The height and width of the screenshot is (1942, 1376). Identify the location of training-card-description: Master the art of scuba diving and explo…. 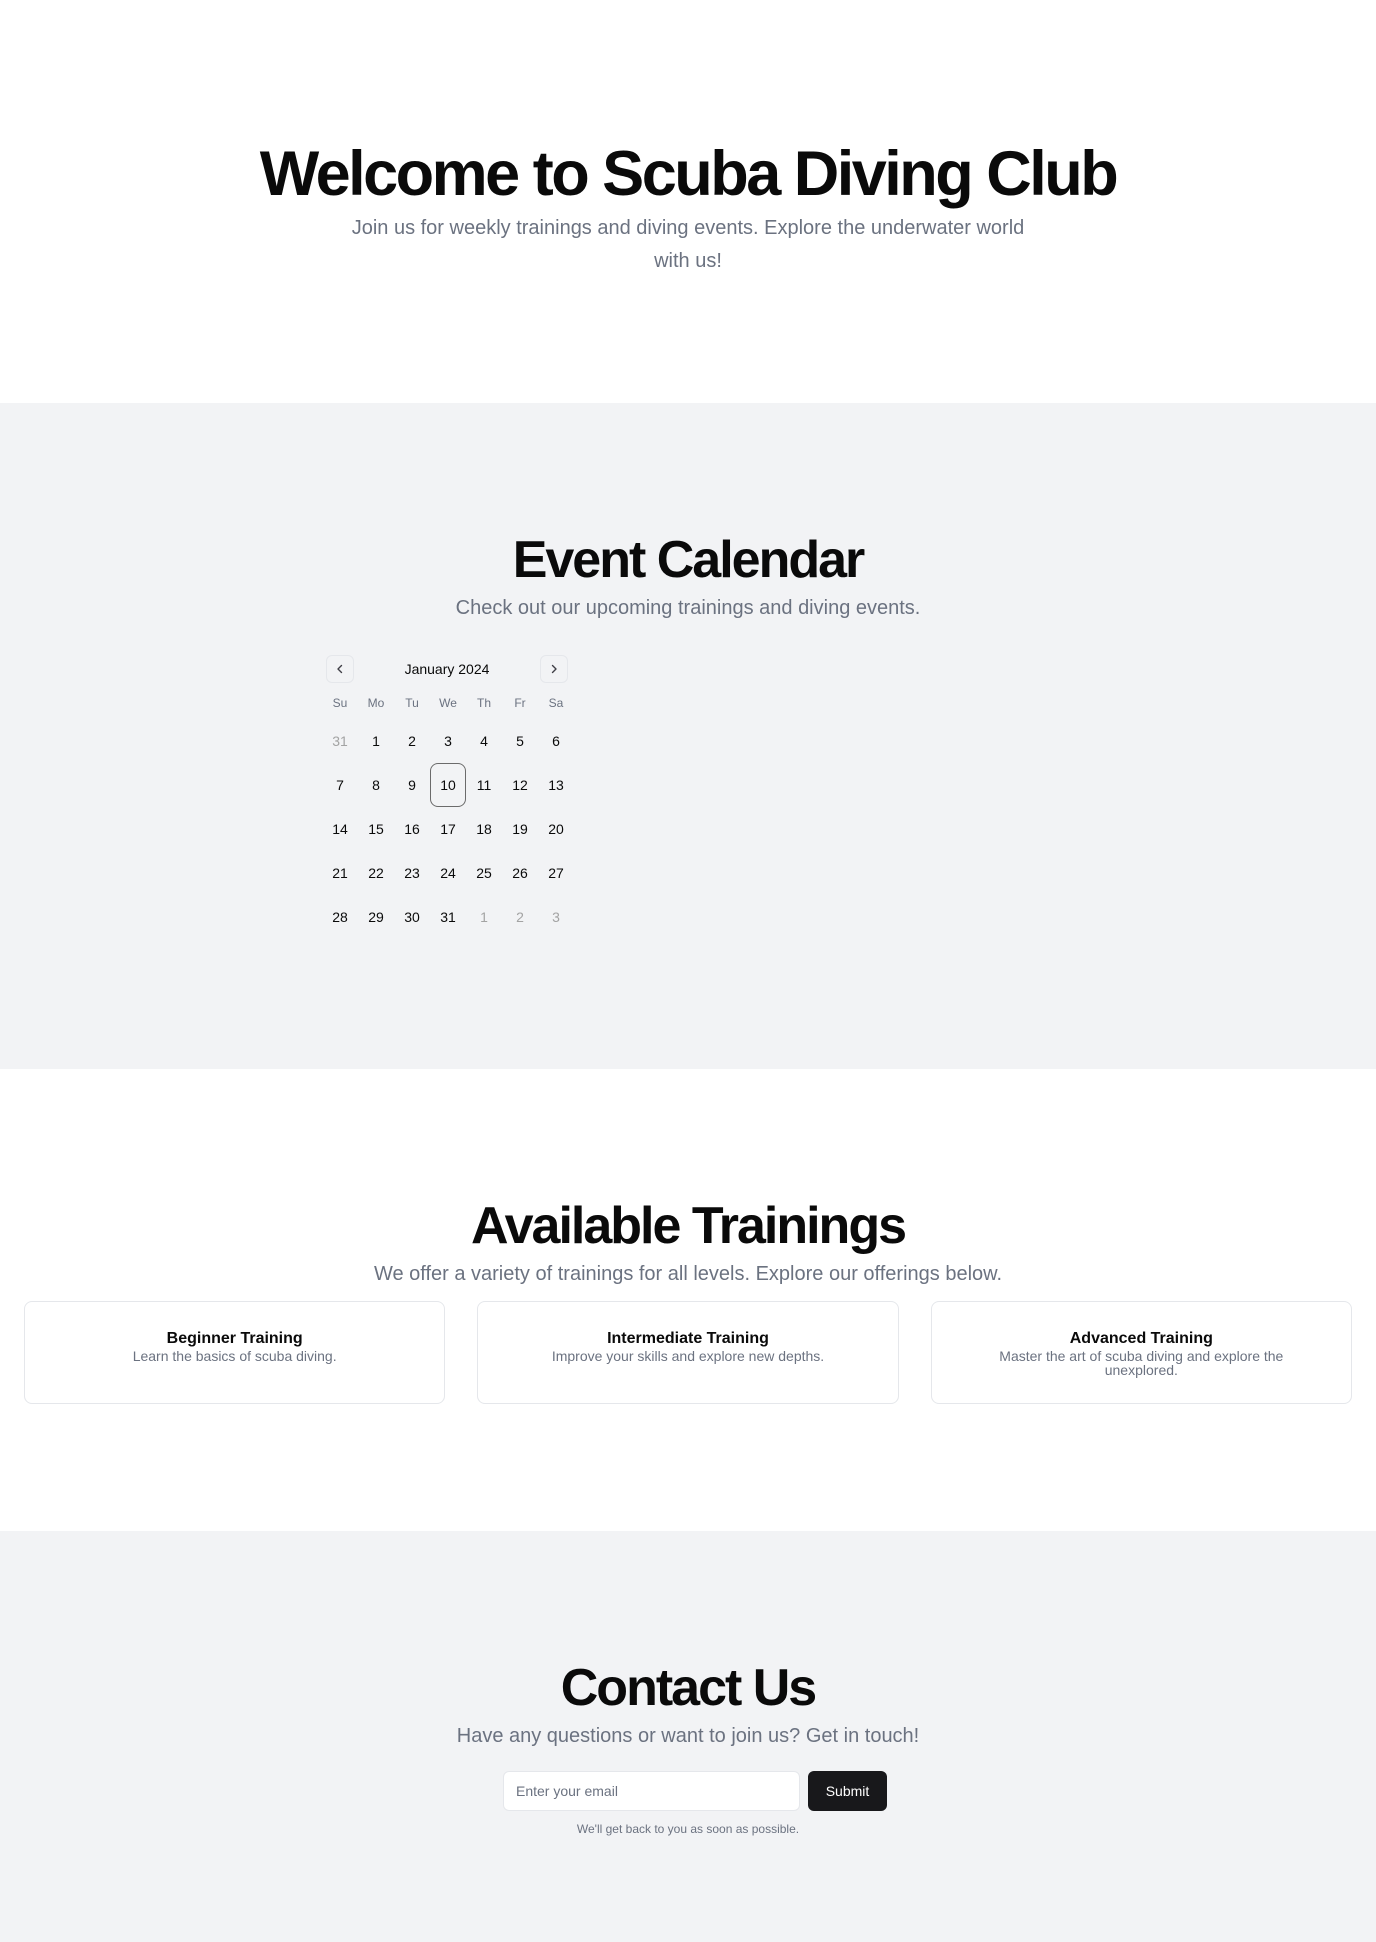
(1141, 1363).